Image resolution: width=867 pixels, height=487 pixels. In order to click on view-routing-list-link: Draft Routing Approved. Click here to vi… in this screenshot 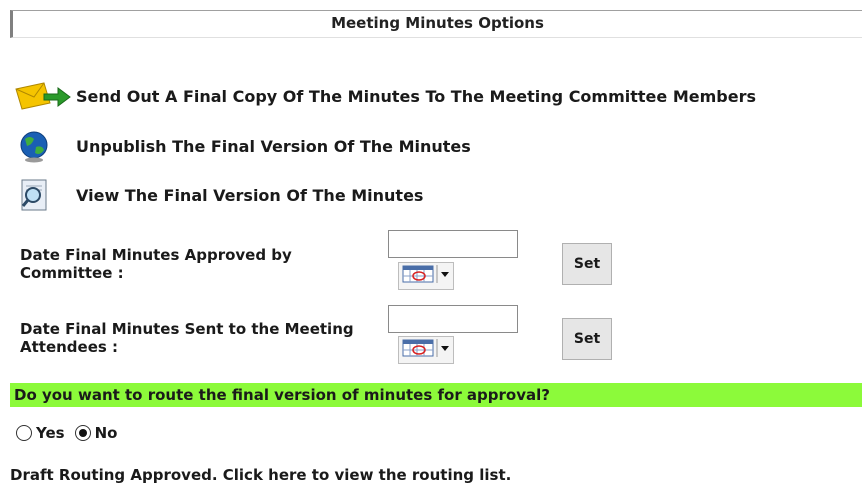, I will do `click(260, 475)`.